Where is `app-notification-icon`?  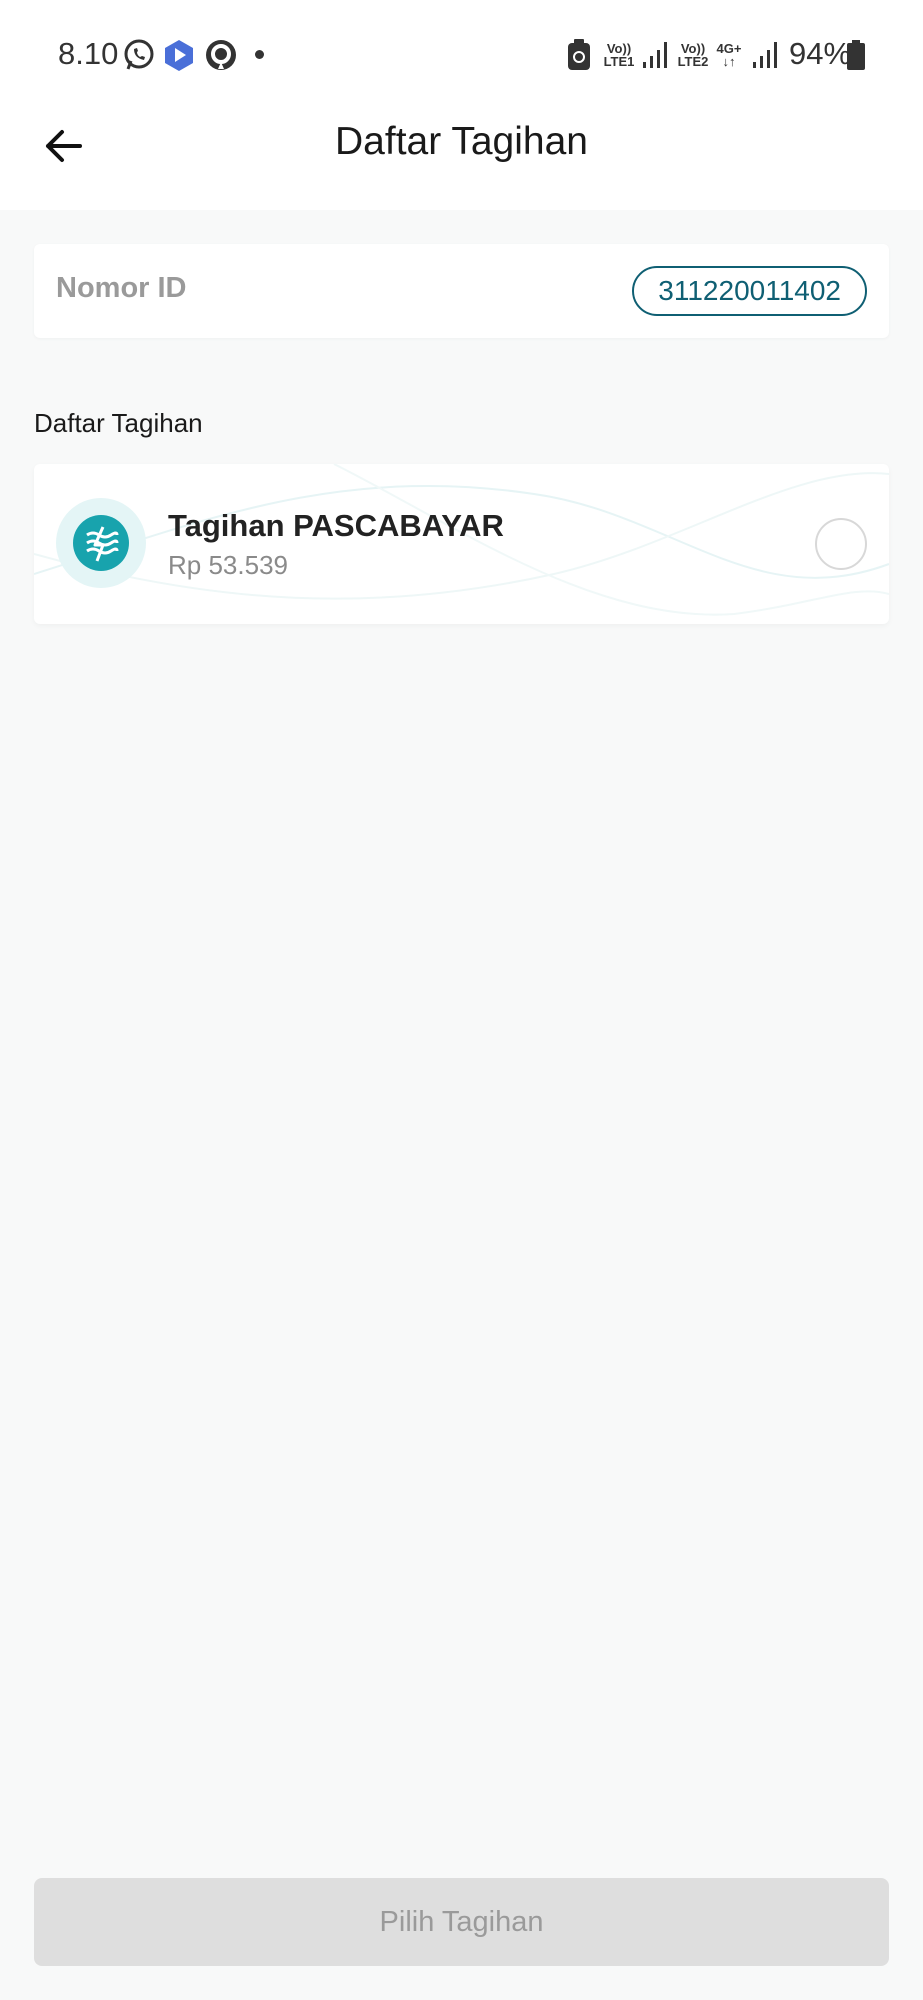 app-notification-icon is located at coordinates (179, 55).